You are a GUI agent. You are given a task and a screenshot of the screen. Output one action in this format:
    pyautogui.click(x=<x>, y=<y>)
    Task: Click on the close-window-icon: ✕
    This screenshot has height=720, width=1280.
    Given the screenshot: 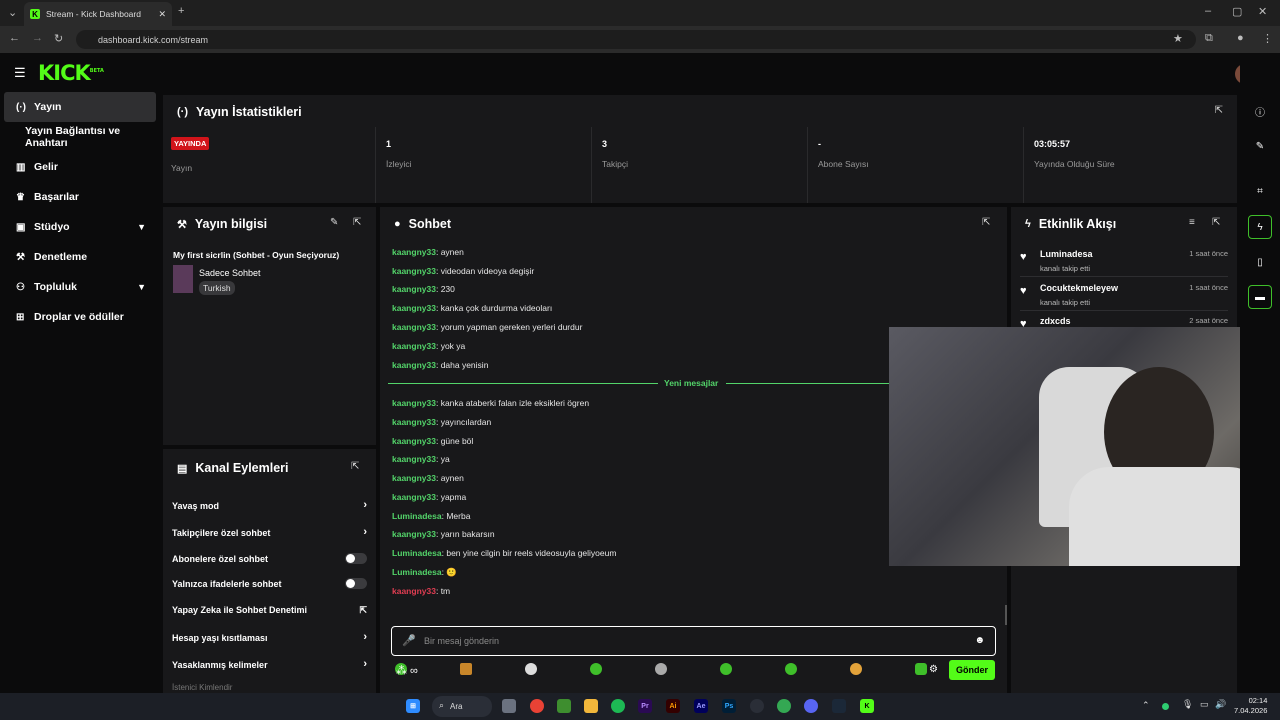 What is the action you would take?
    pyautogui.click(x=1262, y=11)
    